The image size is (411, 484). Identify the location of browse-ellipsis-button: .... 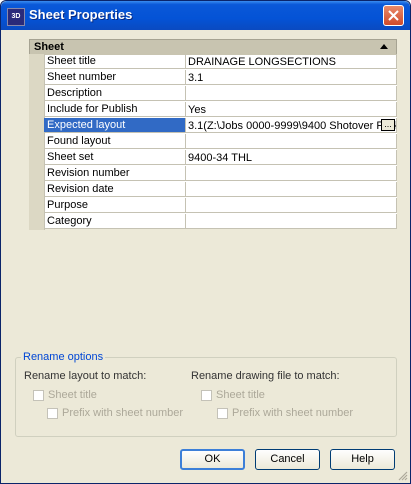
(388, 125).